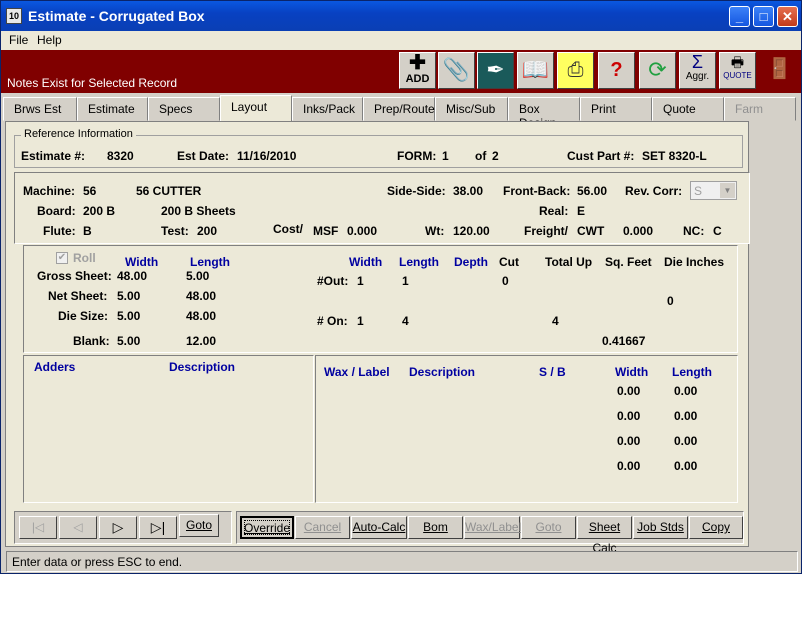 Image resolution: width=802 pixels, height=640 pixels. Describe the element at coordinates (435, 527) in the screenshot. I see `bom-button: Bom` at that location.